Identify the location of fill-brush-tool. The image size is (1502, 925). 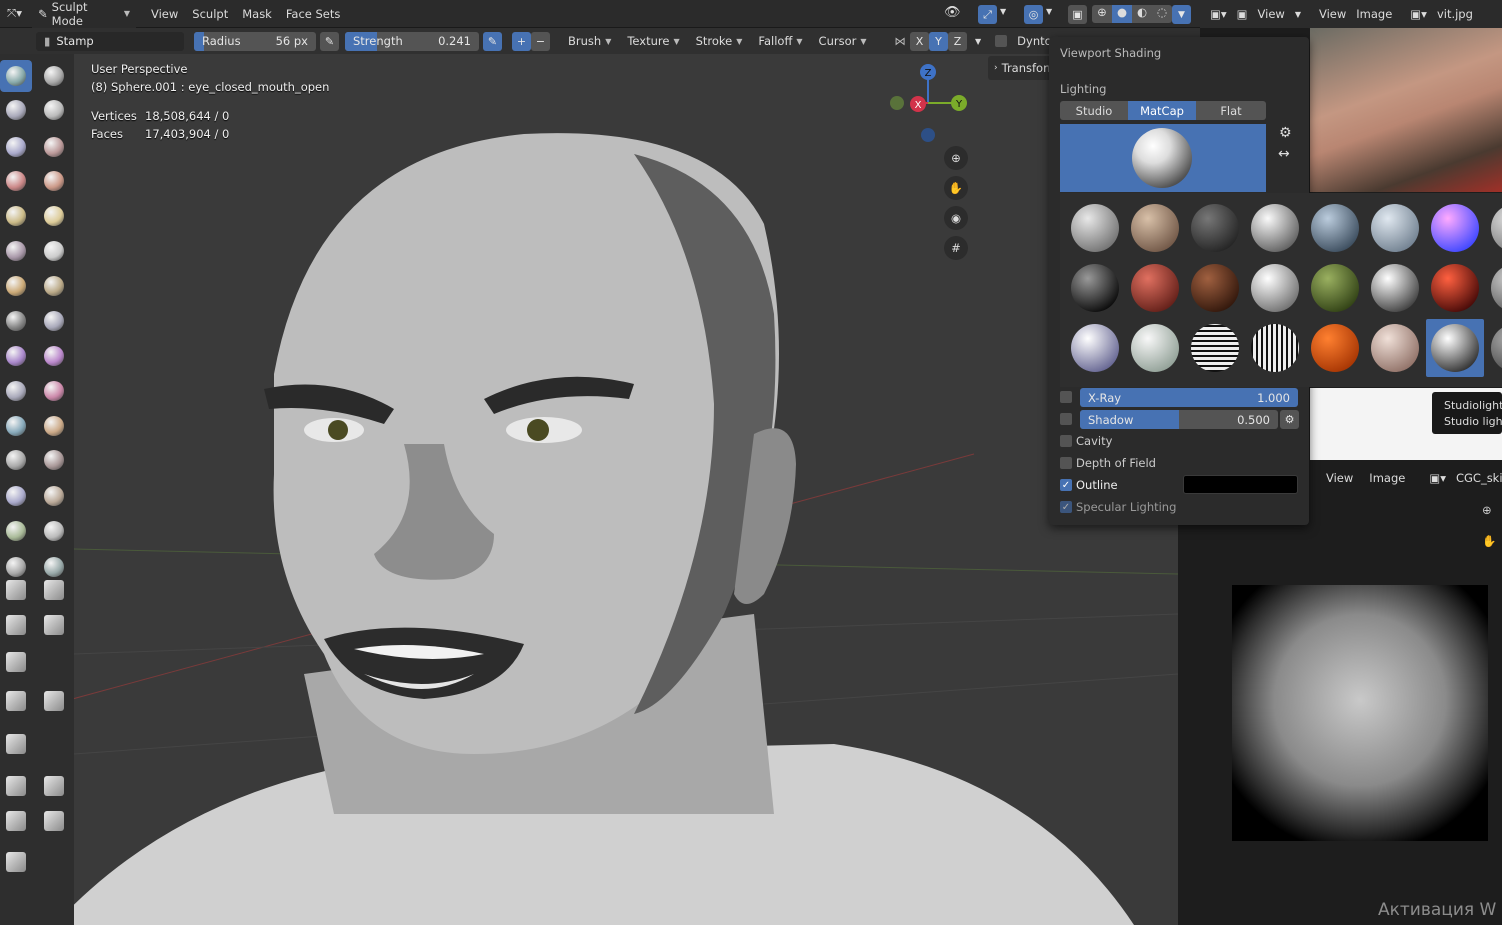
(54, 251).